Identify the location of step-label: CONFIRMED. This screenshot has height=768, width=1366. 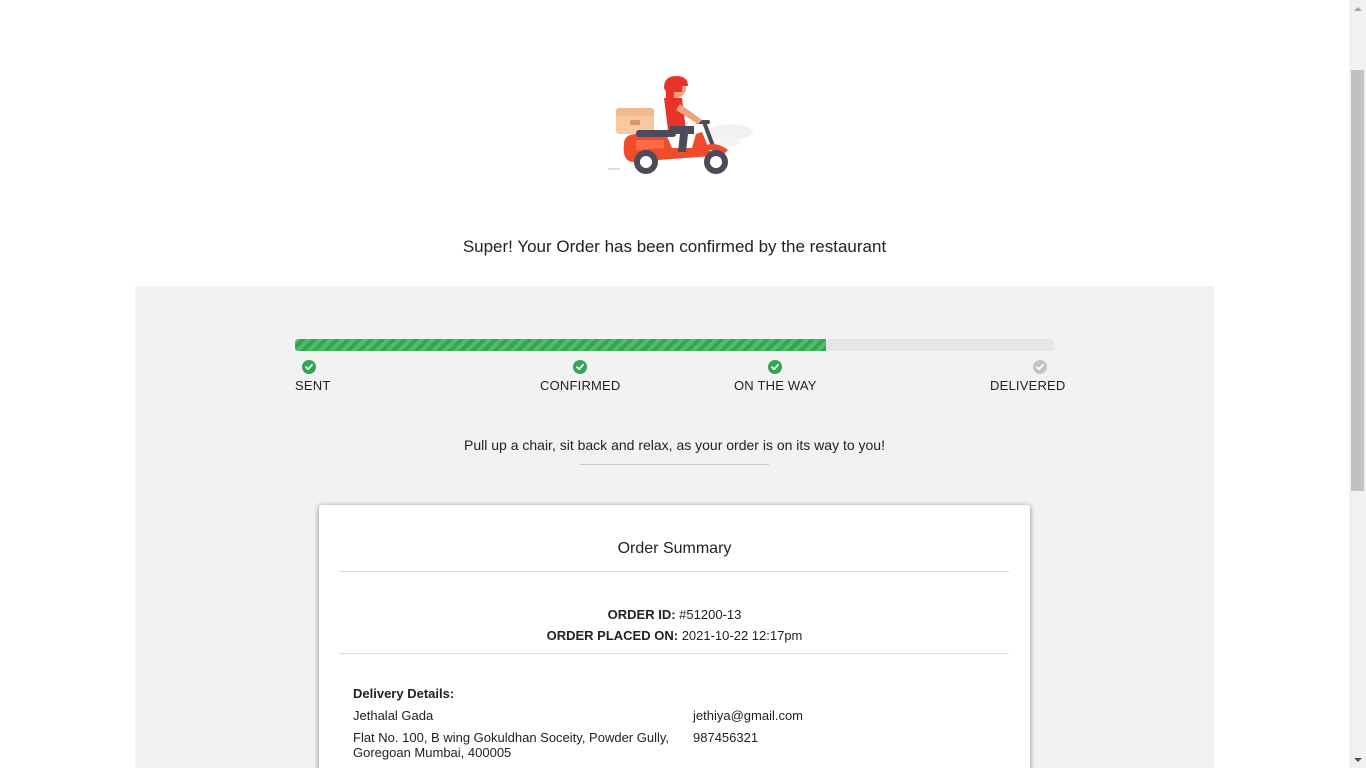
(580, 385).